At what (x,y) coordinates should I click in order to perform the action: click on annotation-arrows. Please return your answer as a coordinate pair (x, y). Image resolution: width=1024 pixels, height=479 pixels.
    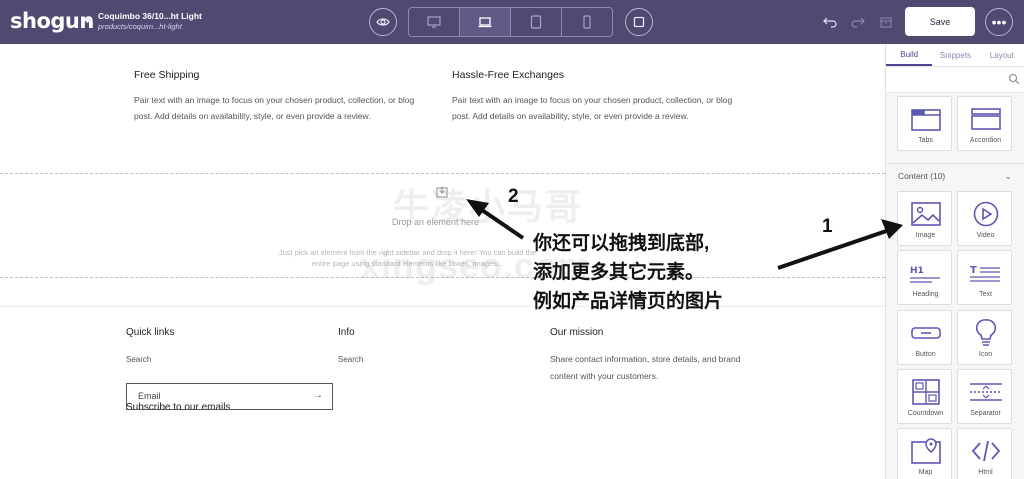
    Looking at the image, I should click on (684, 234).